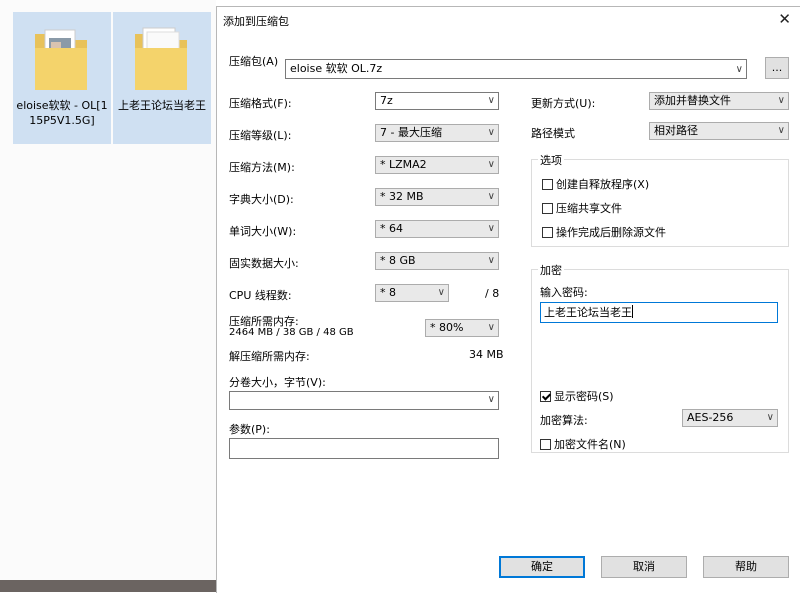  What do you see at coordinates (345, 51) in the screenshot?
I see `blurred-path-text` at bounding box center [345, 51].